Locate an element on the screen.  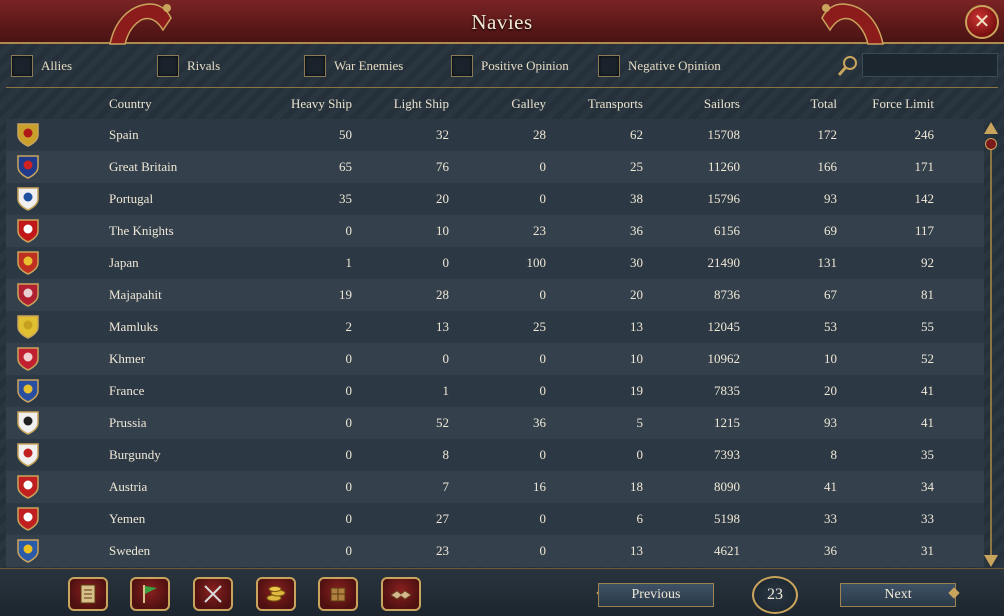
filter-negative-opinion: Negative Opinion is located at coordinates (659, 66).